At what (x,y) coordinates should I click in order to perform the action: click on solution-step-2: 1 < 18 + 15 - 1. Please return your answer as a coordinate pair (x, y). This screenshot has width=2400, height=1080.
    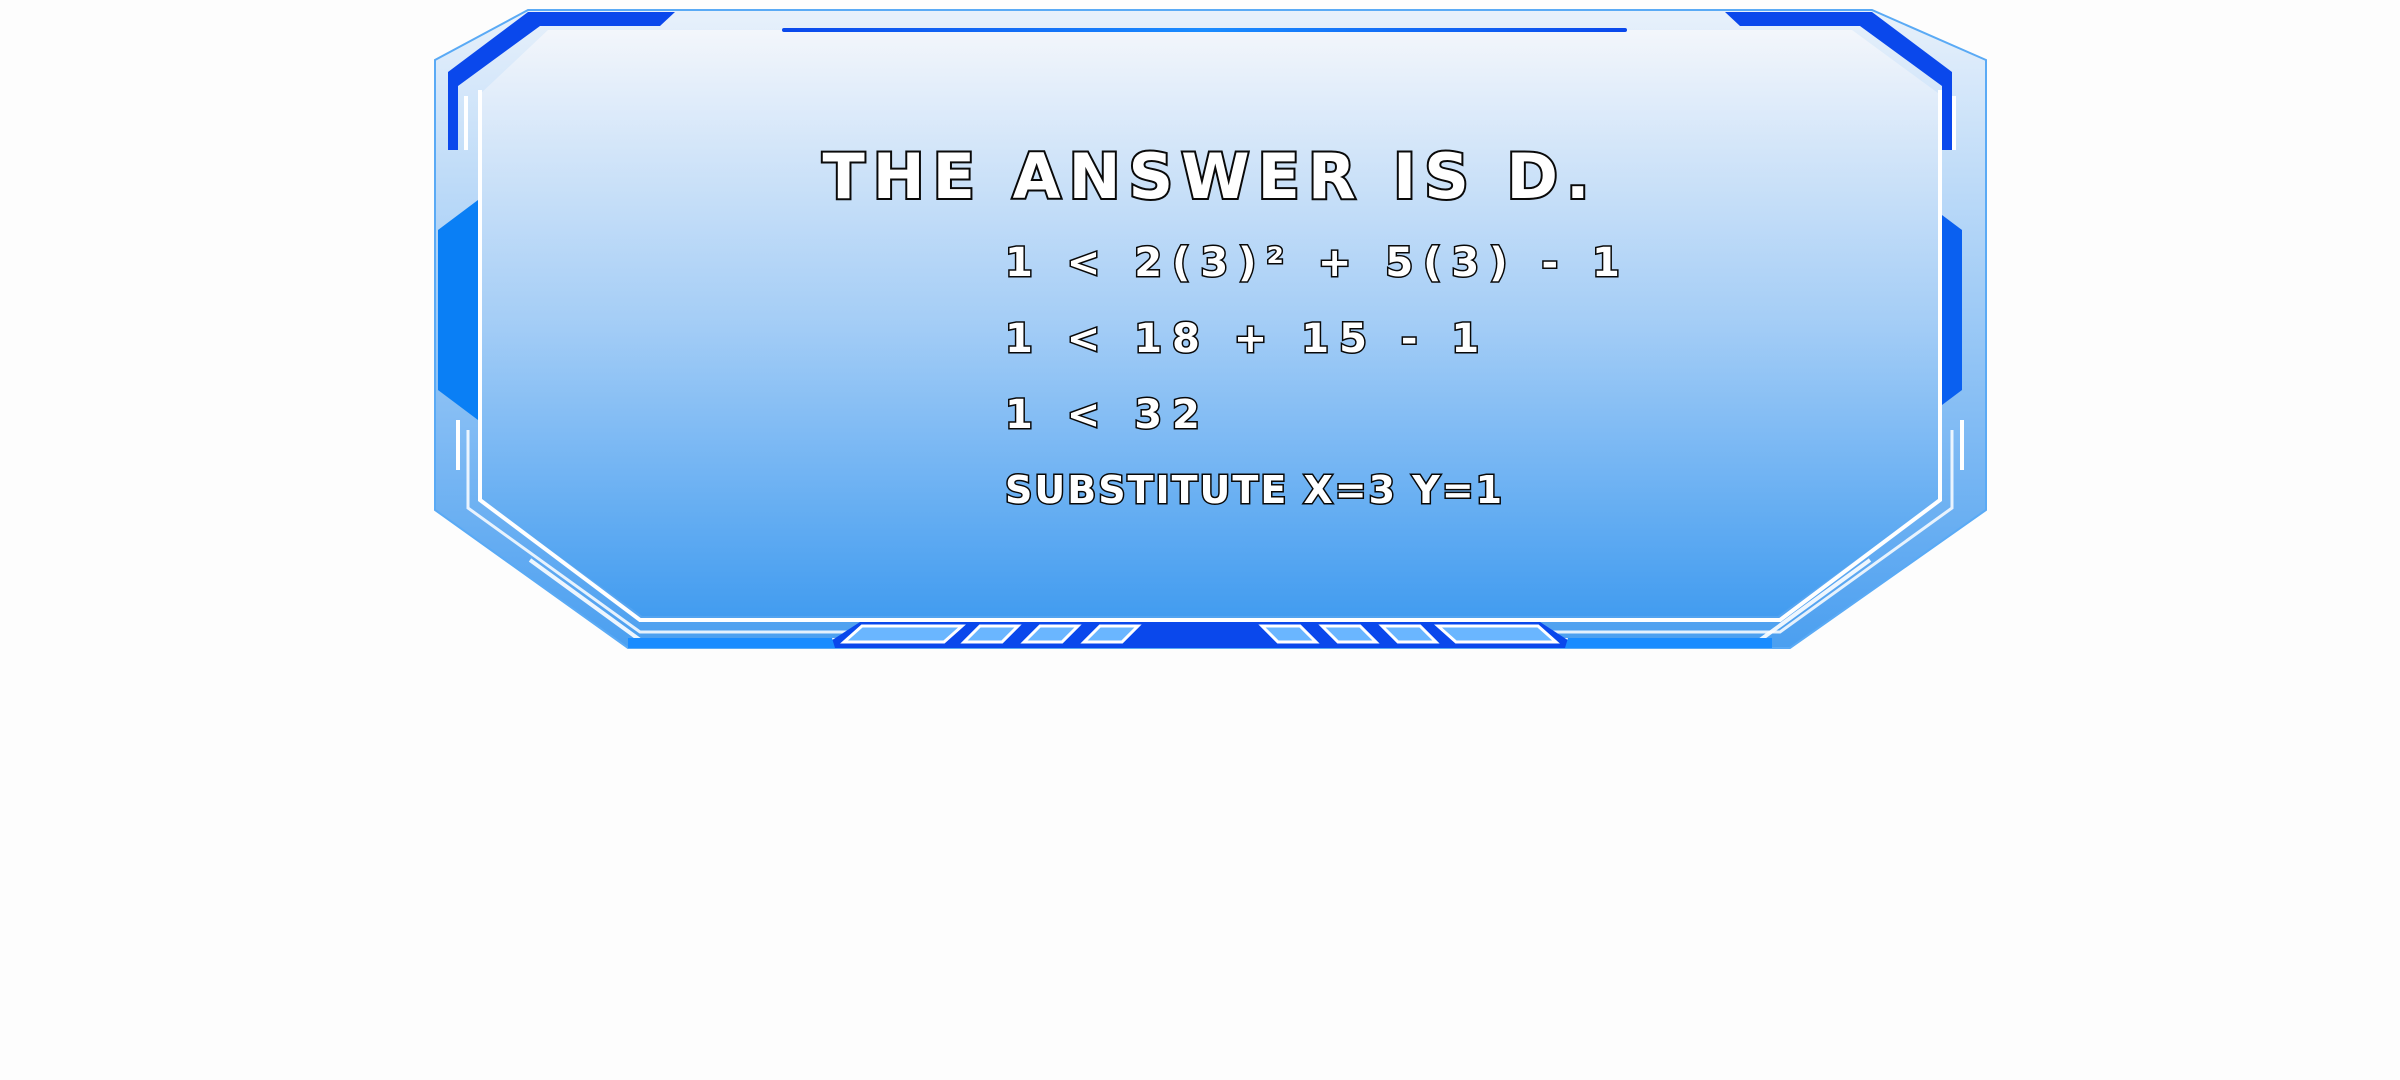
    Looking at the image, I should click on (1246, 339).